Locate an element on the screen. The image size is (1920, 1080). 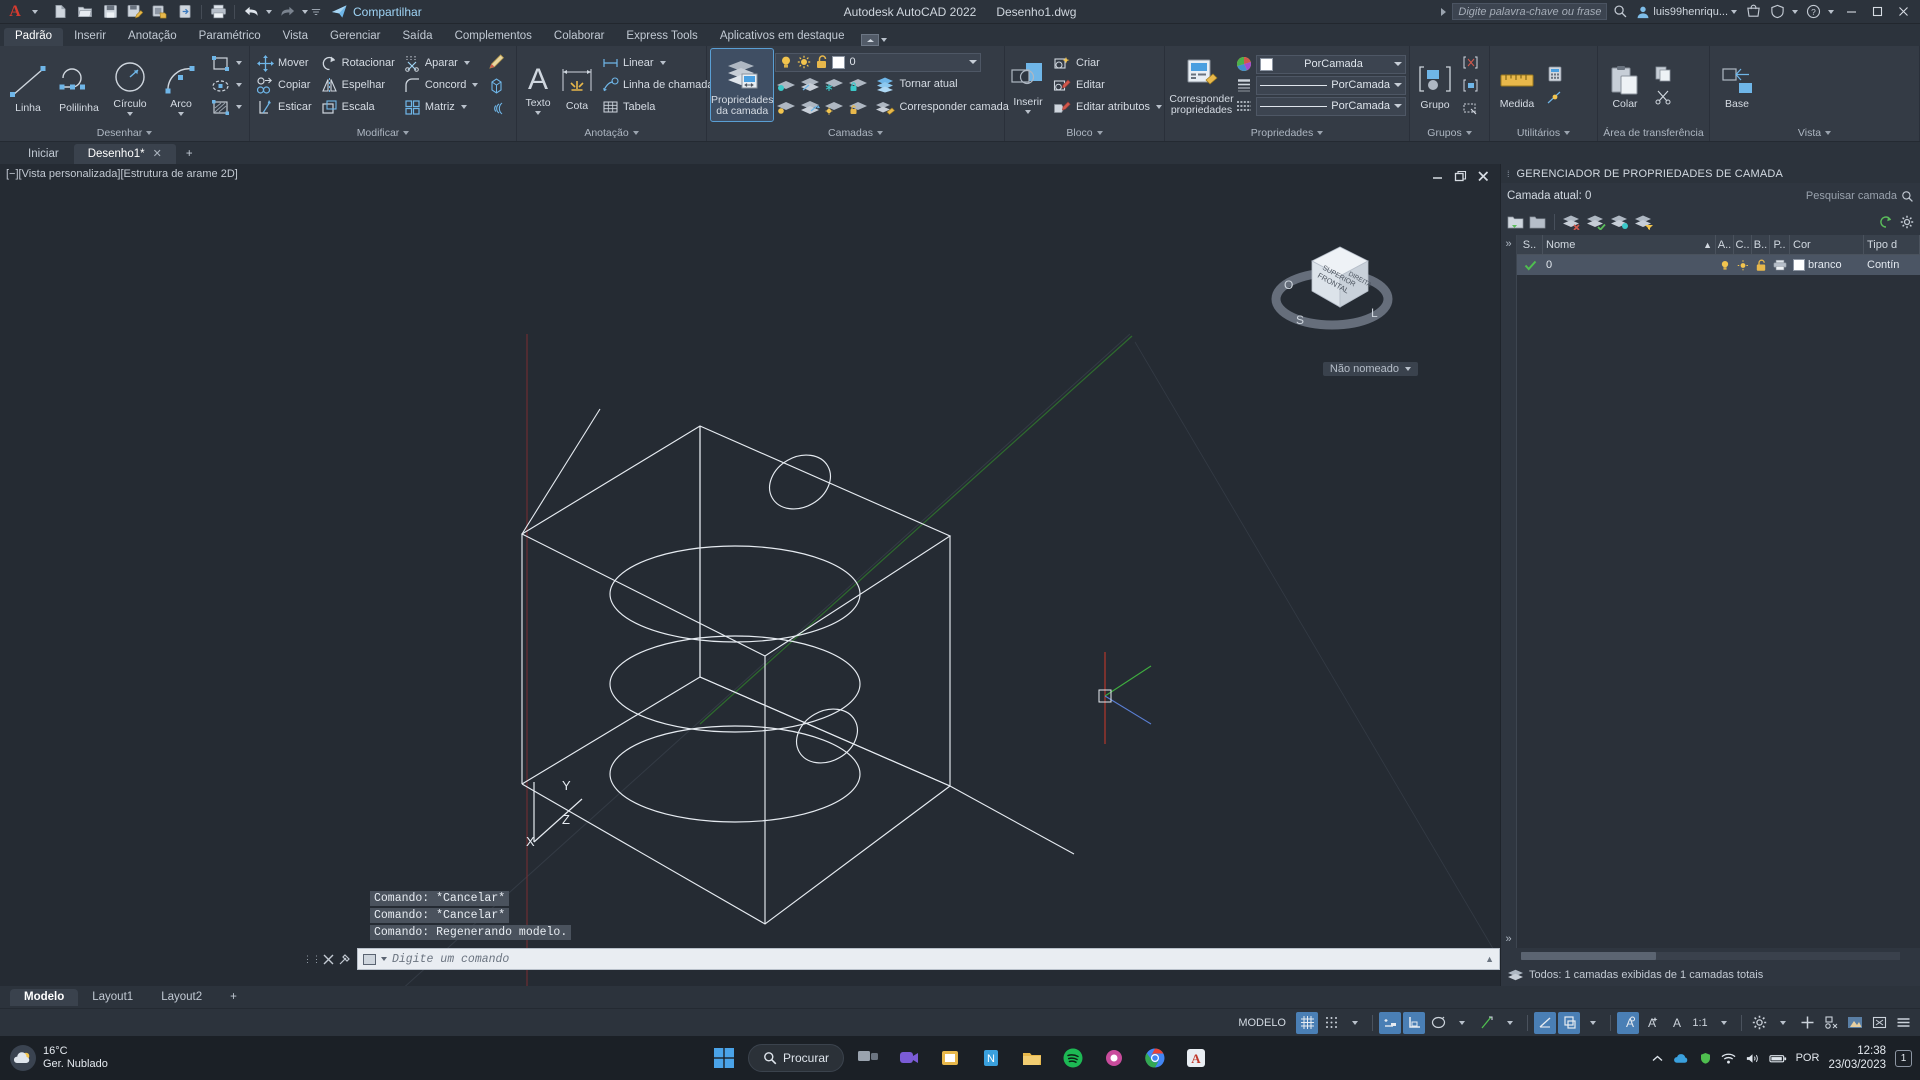
task-view-icon is located at coordinates (868, 1058).